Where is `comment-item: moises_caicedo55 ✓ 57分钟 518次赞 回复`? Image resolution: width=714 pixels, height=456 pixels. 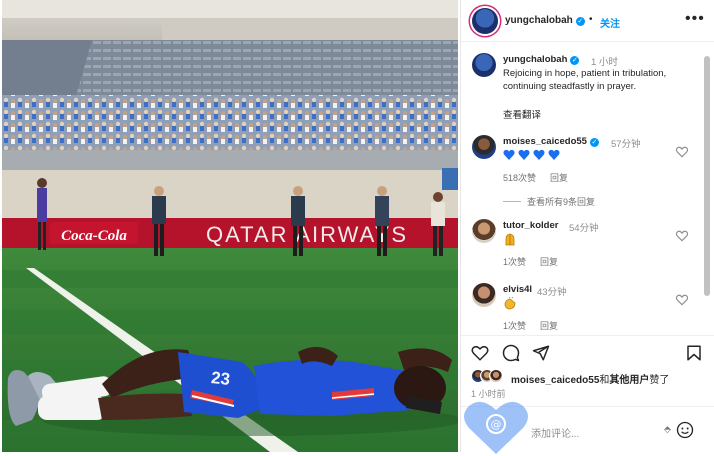
comment-item: moises_caicedo55 ✓ 57分钟 518次赞 回复 is located at coordinates (581, 165).